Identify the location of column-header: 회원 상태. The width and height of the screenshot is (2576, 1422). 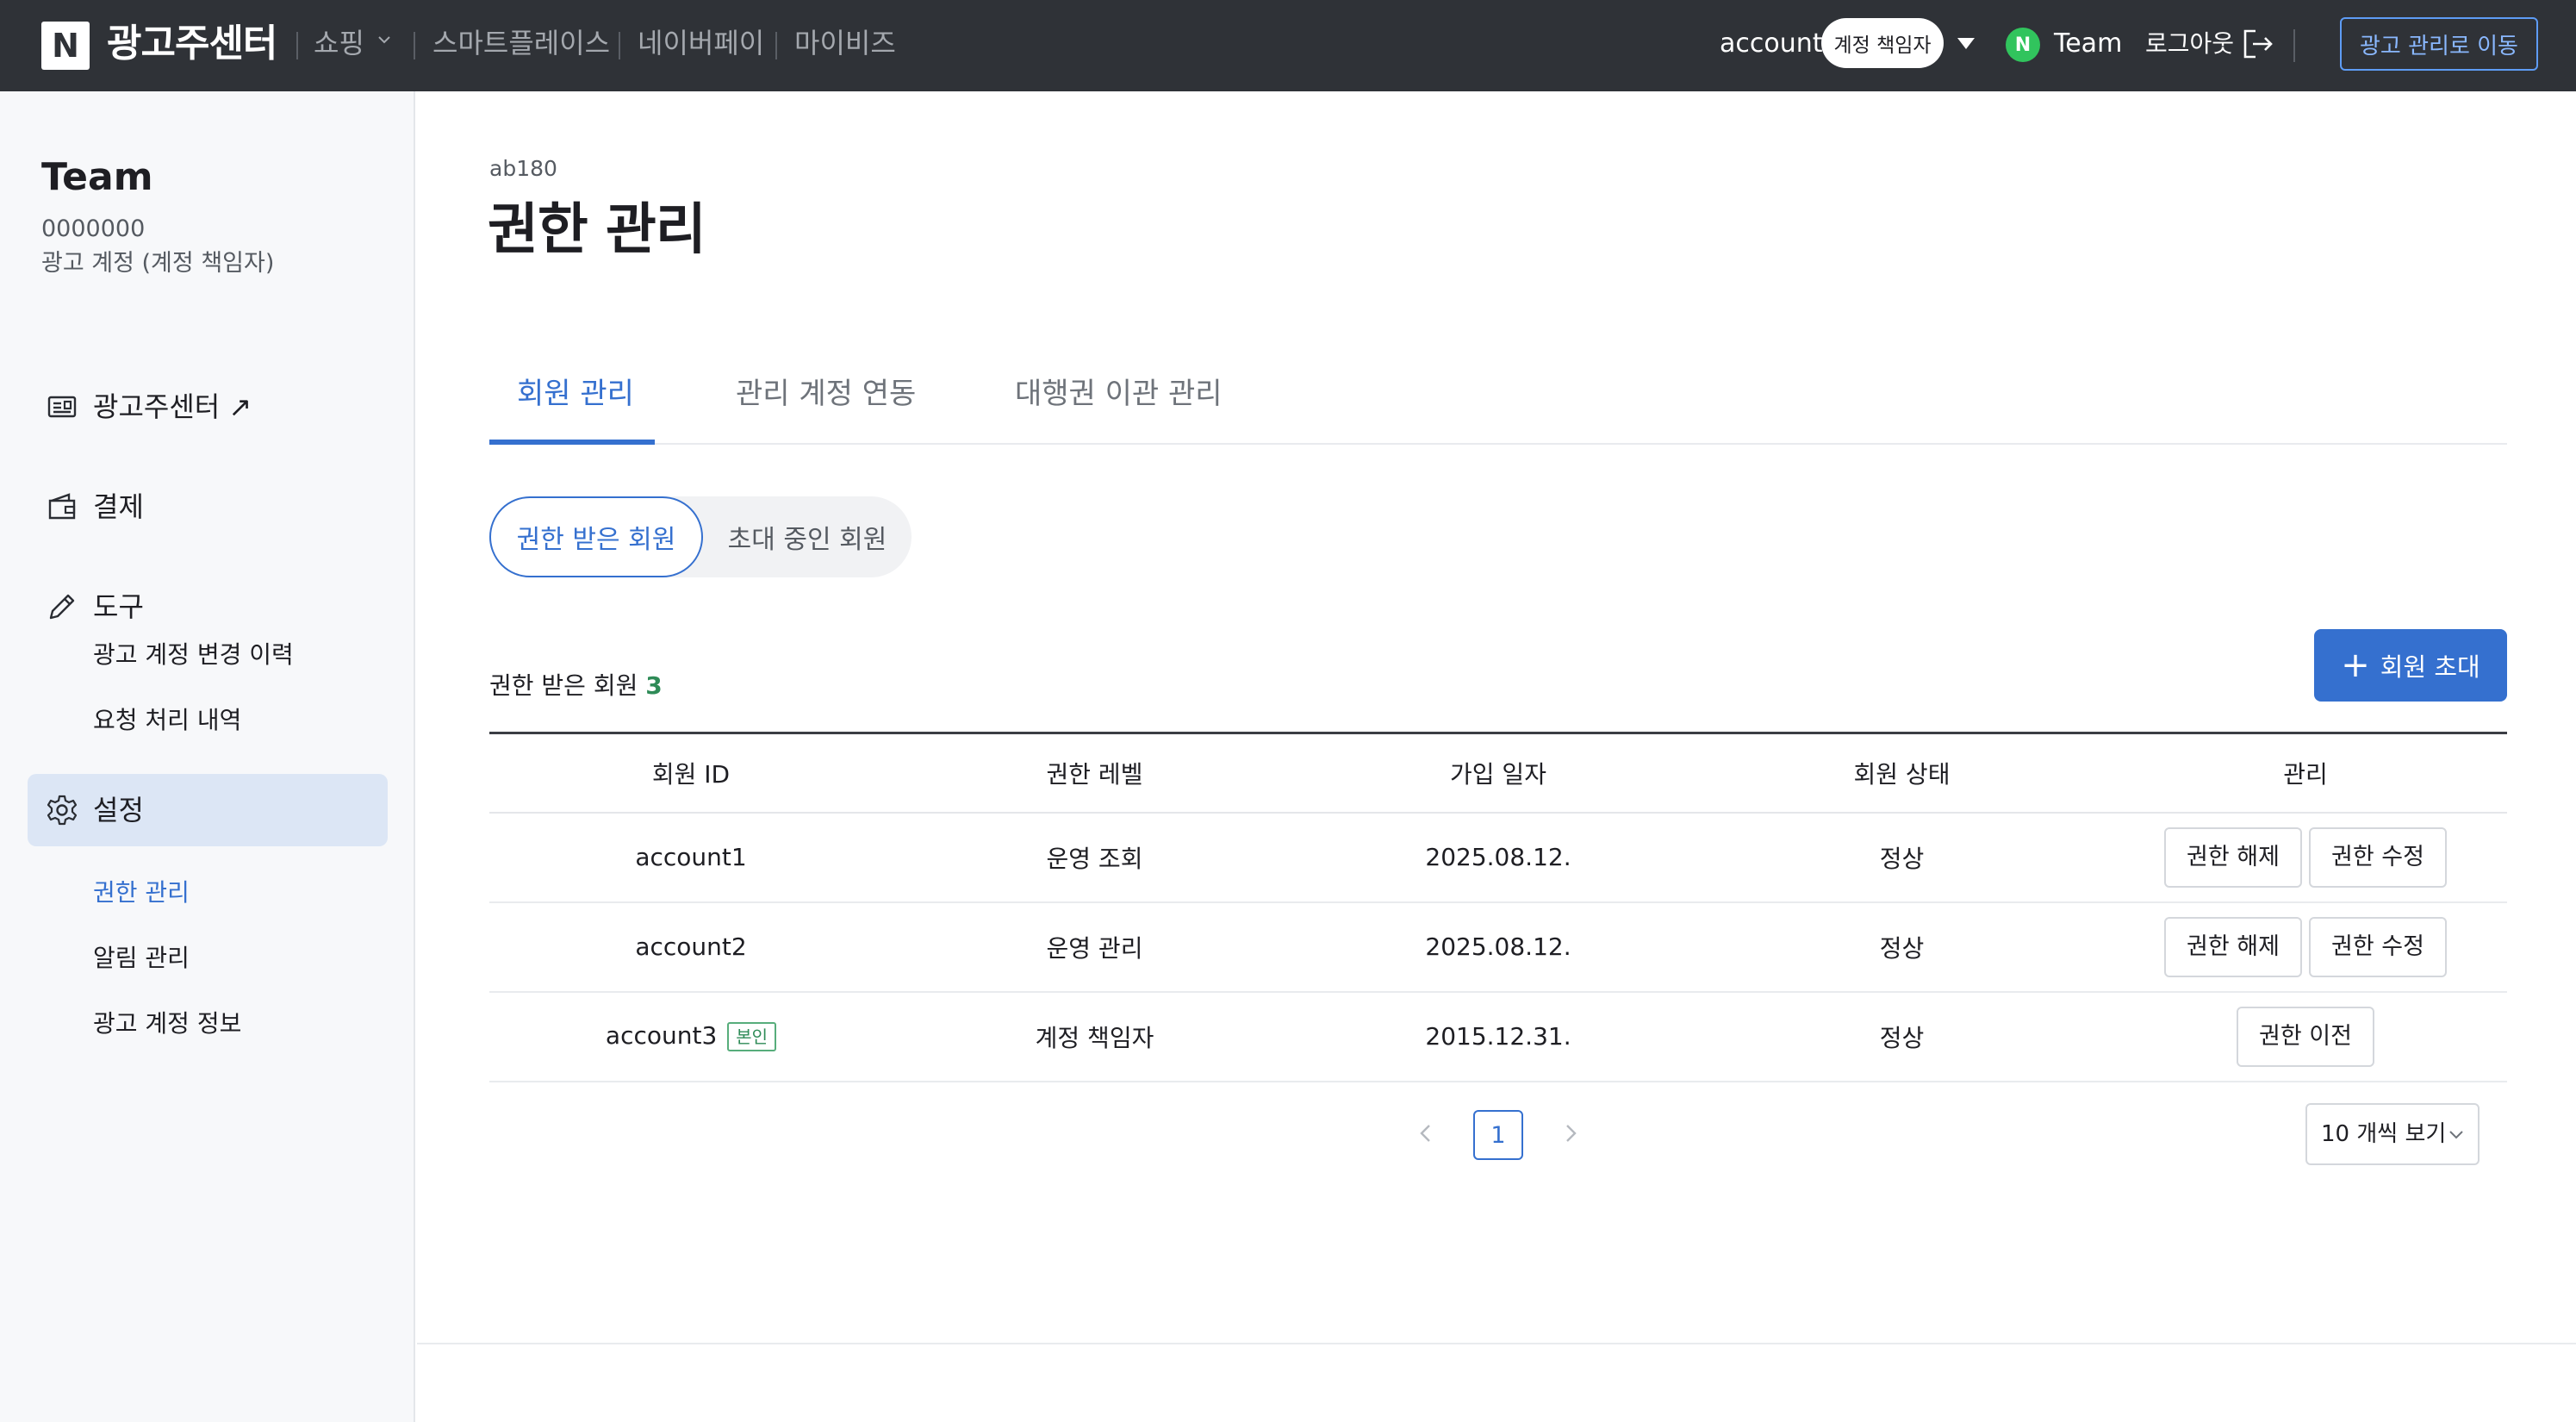
(1902, 773).